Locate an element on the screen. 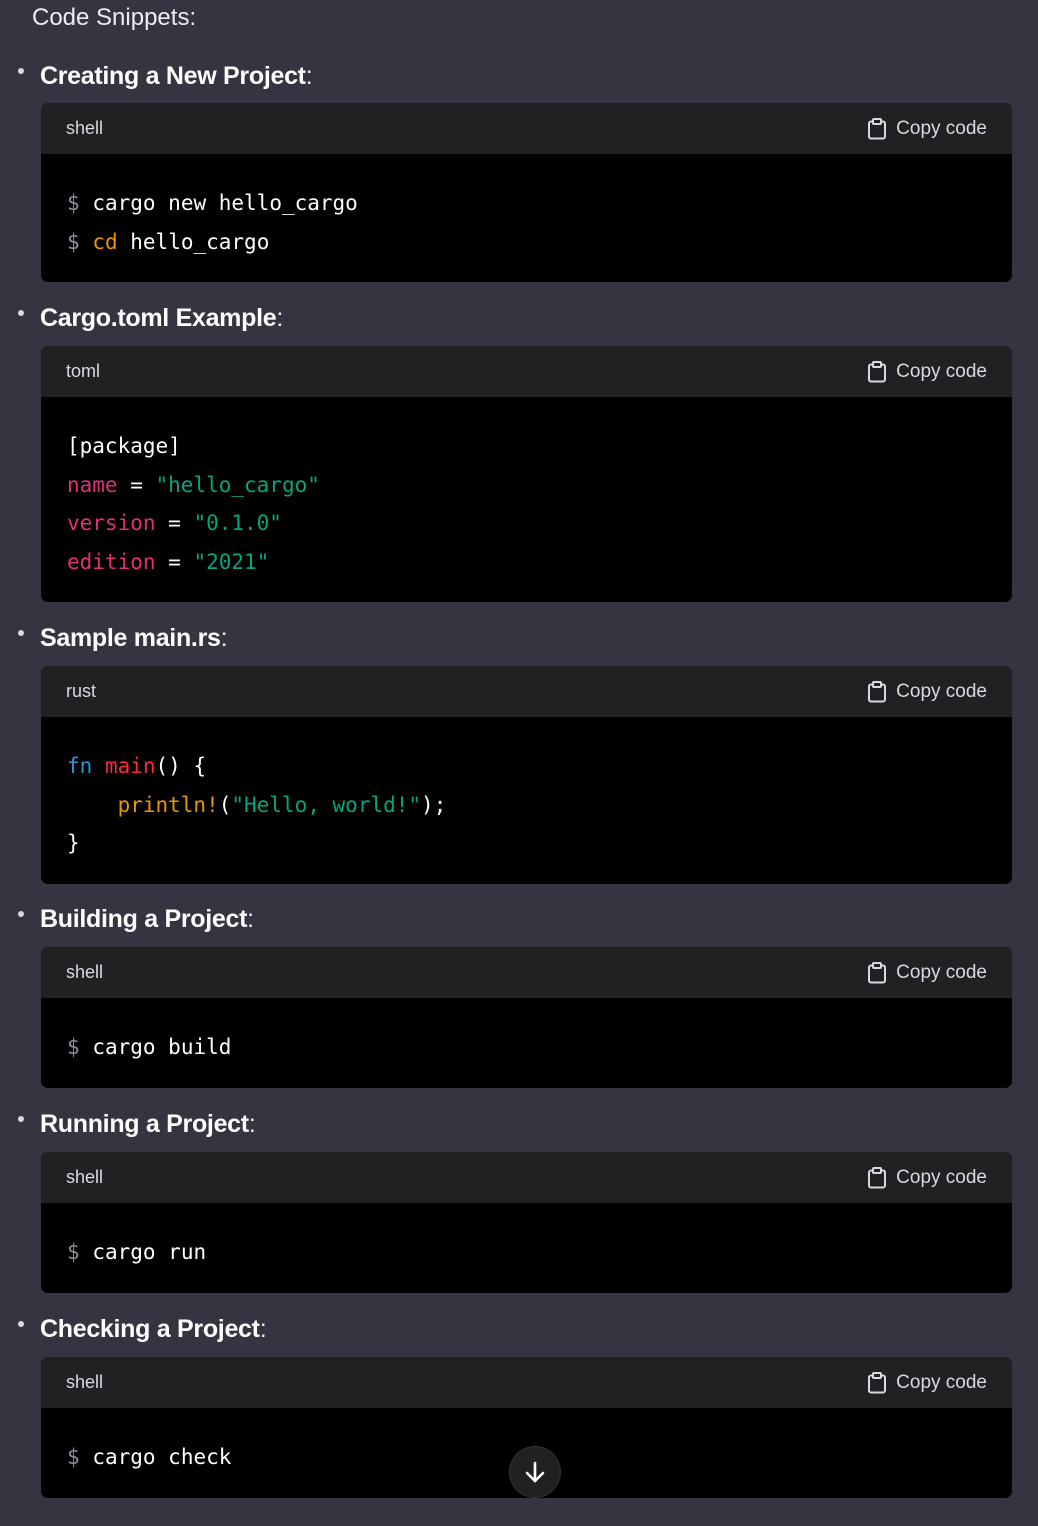 The height and width of the screenshot is (1526, 1038). rust-punctuation: () { is located at coordinates (181, 766).